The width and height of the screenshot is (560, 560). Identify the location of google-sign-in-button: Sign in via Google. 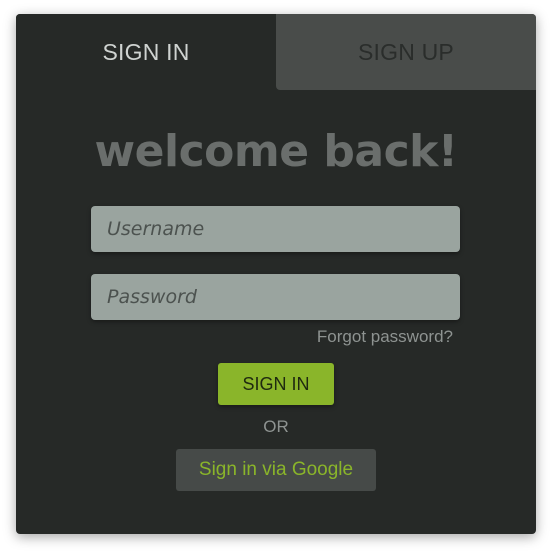
(276, 470).